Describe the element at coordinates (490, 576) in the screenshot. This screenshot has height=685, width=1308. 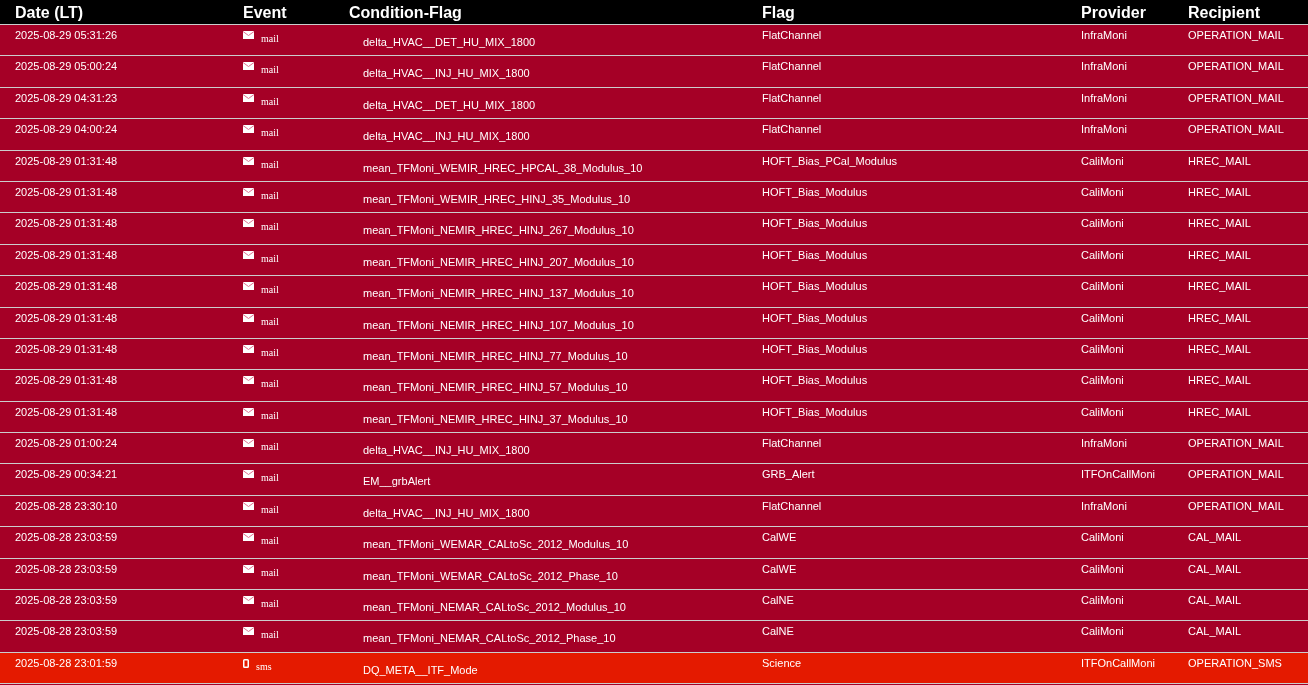
I see `table-cell-text: mean_TFMoni_WEMAR_CALtoSc_2012_Phase_10` at that location.